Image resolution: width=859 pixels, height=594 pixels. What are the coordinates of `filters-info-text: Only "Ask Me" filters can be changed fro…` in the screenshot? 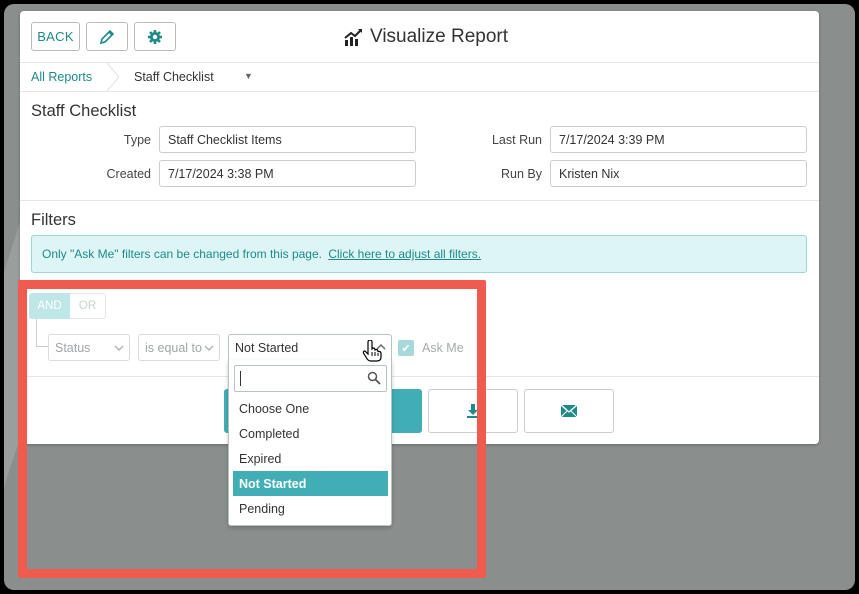 It's located at (182, 254).